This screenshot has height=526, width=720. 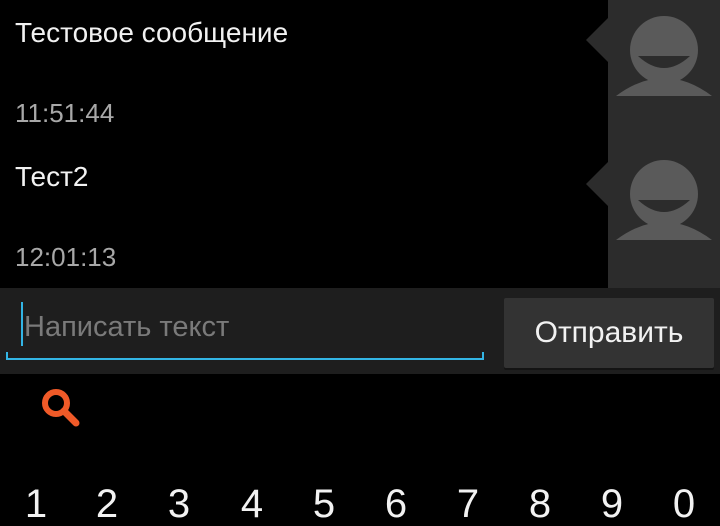 What do you see at coordinates (612, 504) in the screenshot?
I see `key-digit: 9` at bounding box center [612, 504].